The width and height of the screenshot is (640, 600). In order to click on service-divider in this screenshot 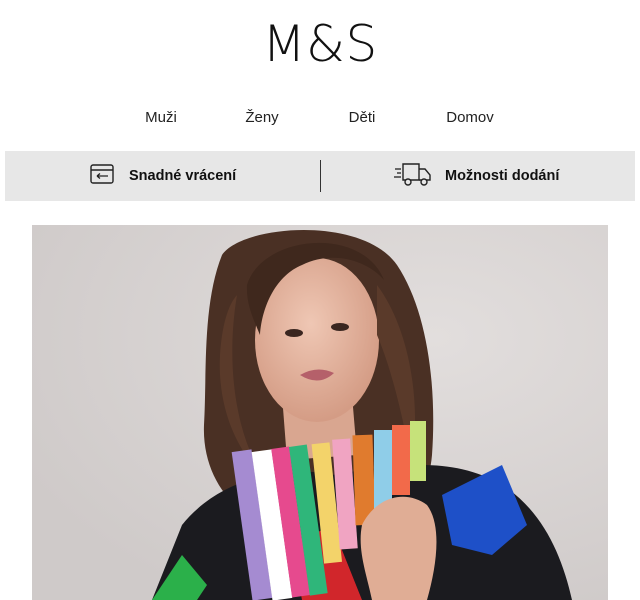, I will do `click(320, 176)`.